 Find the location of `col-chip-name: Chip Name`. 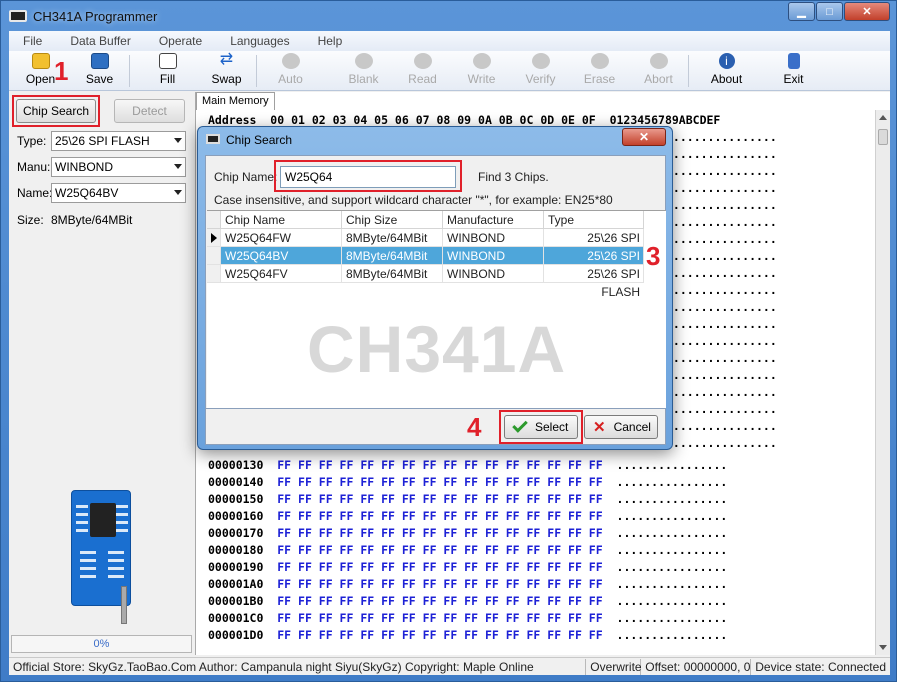

col-chip-name: Chip Name is located at coordinates (281, 220).